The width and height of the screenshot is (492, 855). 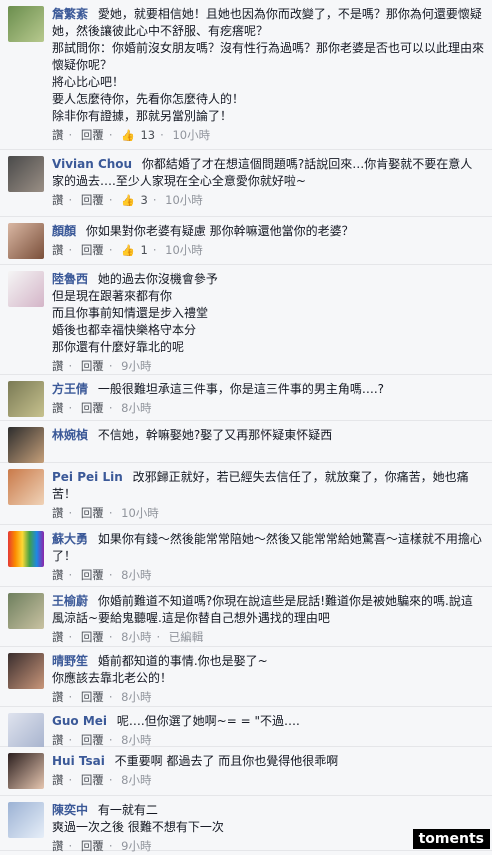 I want to click on like-count: 13, so click(x=147, y=135).